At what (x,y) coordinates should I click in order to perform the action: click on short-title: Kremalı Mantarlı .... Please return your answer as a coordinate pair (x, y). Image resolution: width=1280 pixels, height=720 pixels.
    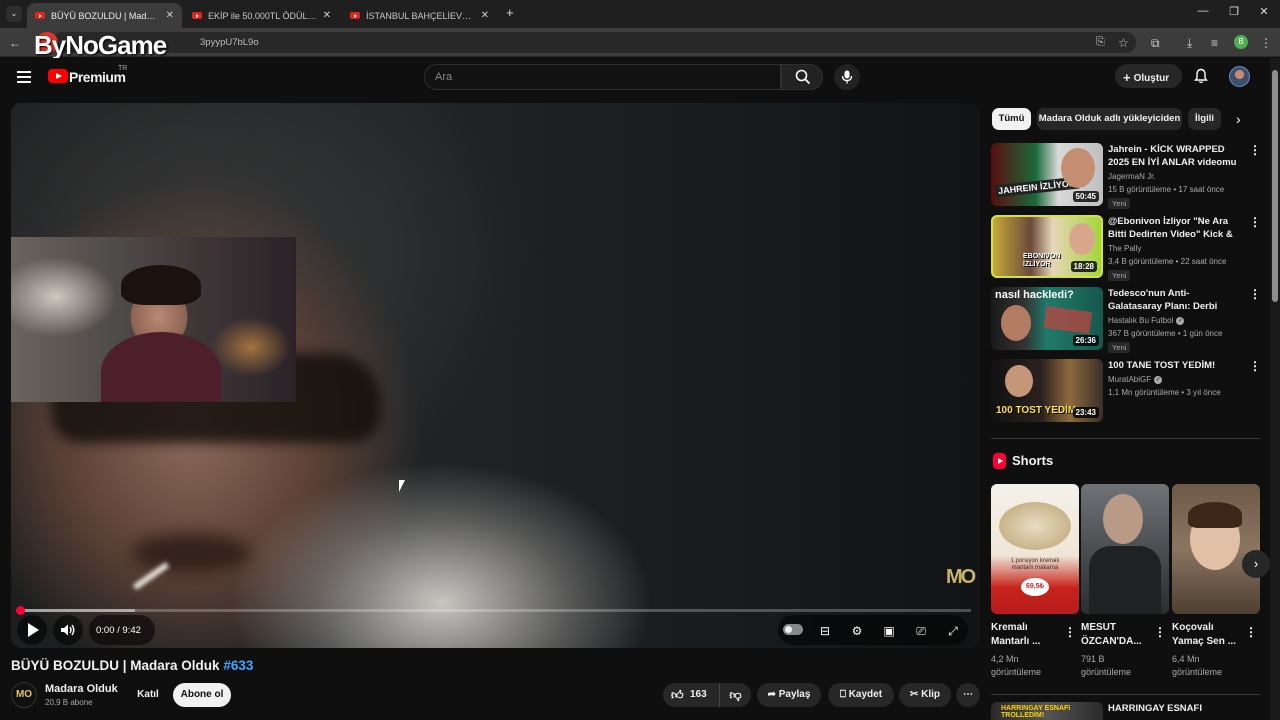
    Looking at the image, I should click on (1026, 635).